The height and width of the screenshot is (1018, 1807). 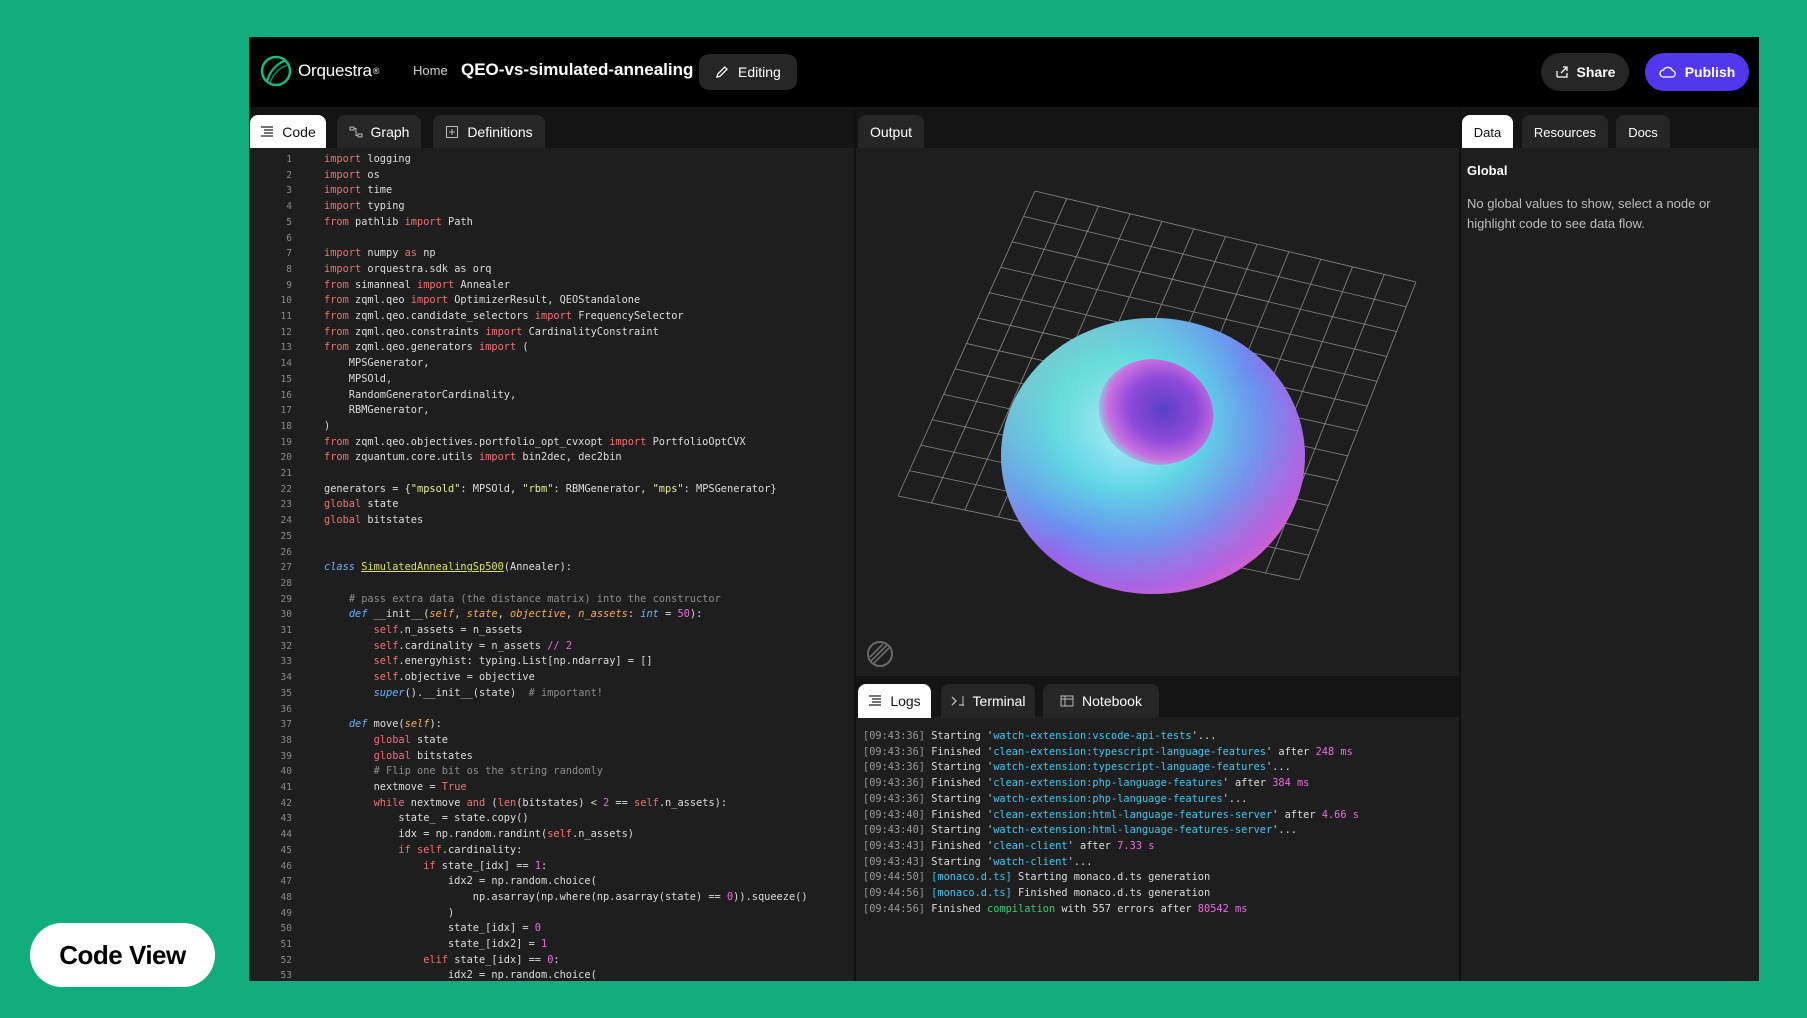 I want to click on code-line: 5 from pathlib import Path, so click(x=551, y=222).